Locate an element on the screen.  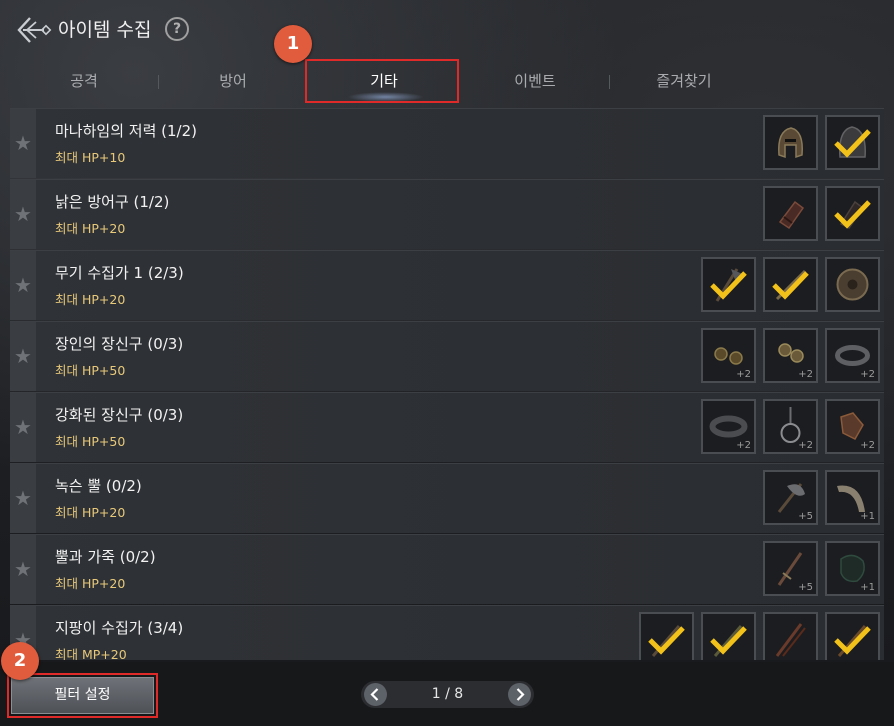
collection-name: 지팡이 수집가 (3/4) is located at coordinates (119, 628).